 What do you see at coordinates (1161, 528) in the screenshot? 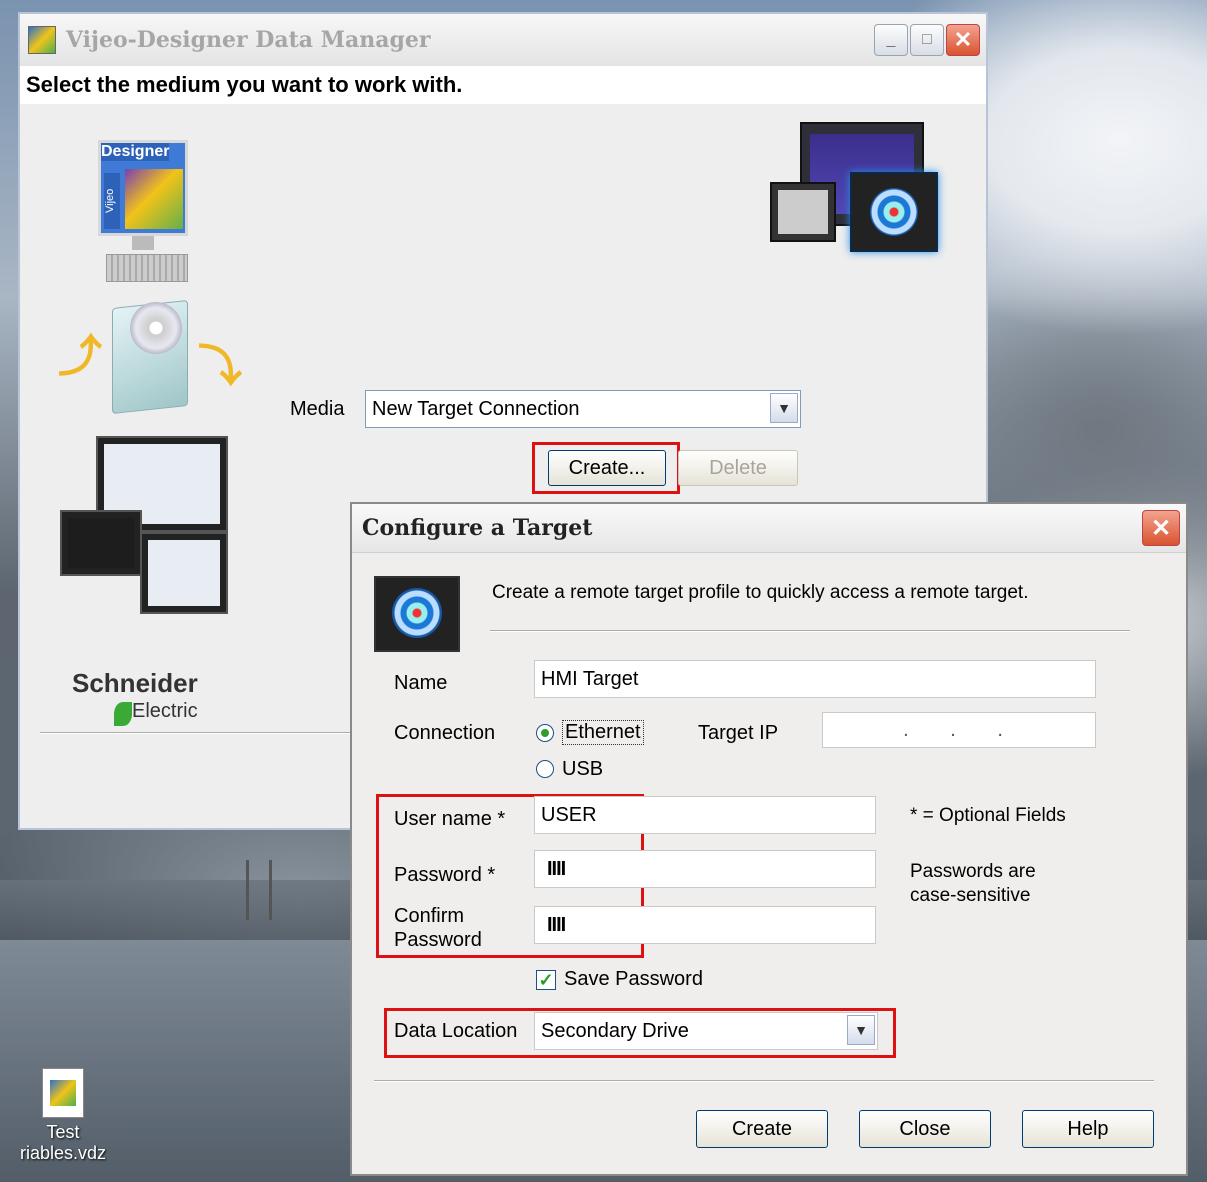
I see `dialog-close-button: ✕` at bounding box center [1161, 528].